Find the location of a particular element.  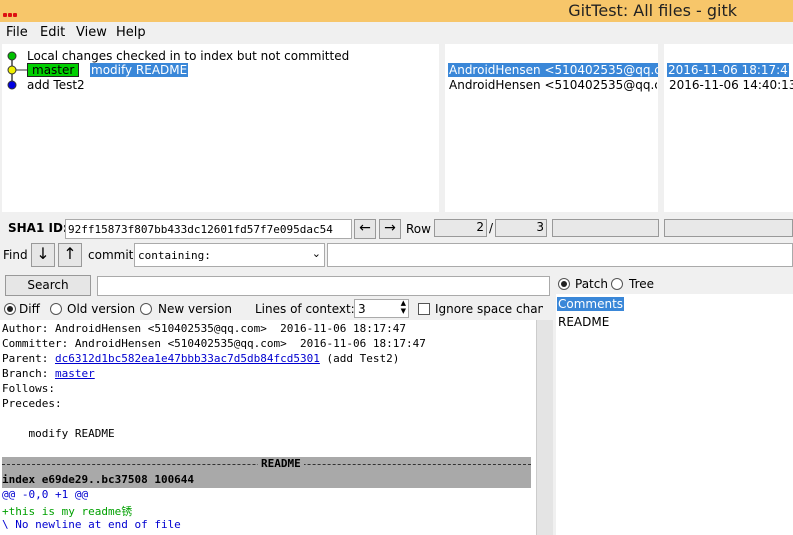

diff-hunk-header: @@ -0,0 +1 @@ is located at coordinates (45, 494).